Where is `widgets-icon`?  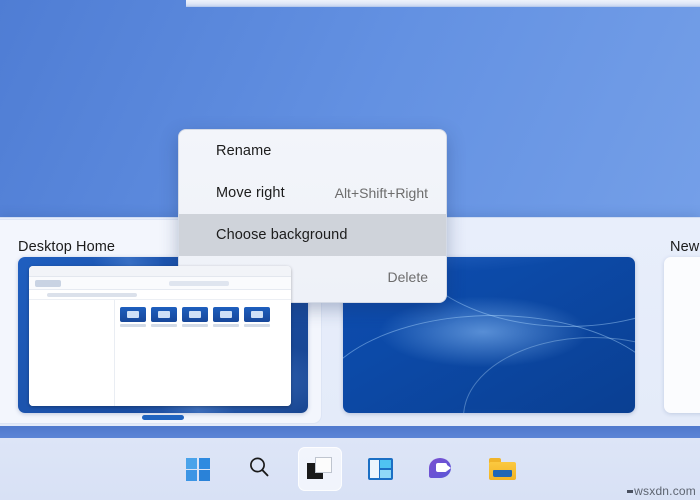 widgets-icon is located at coordinates (380, 469).